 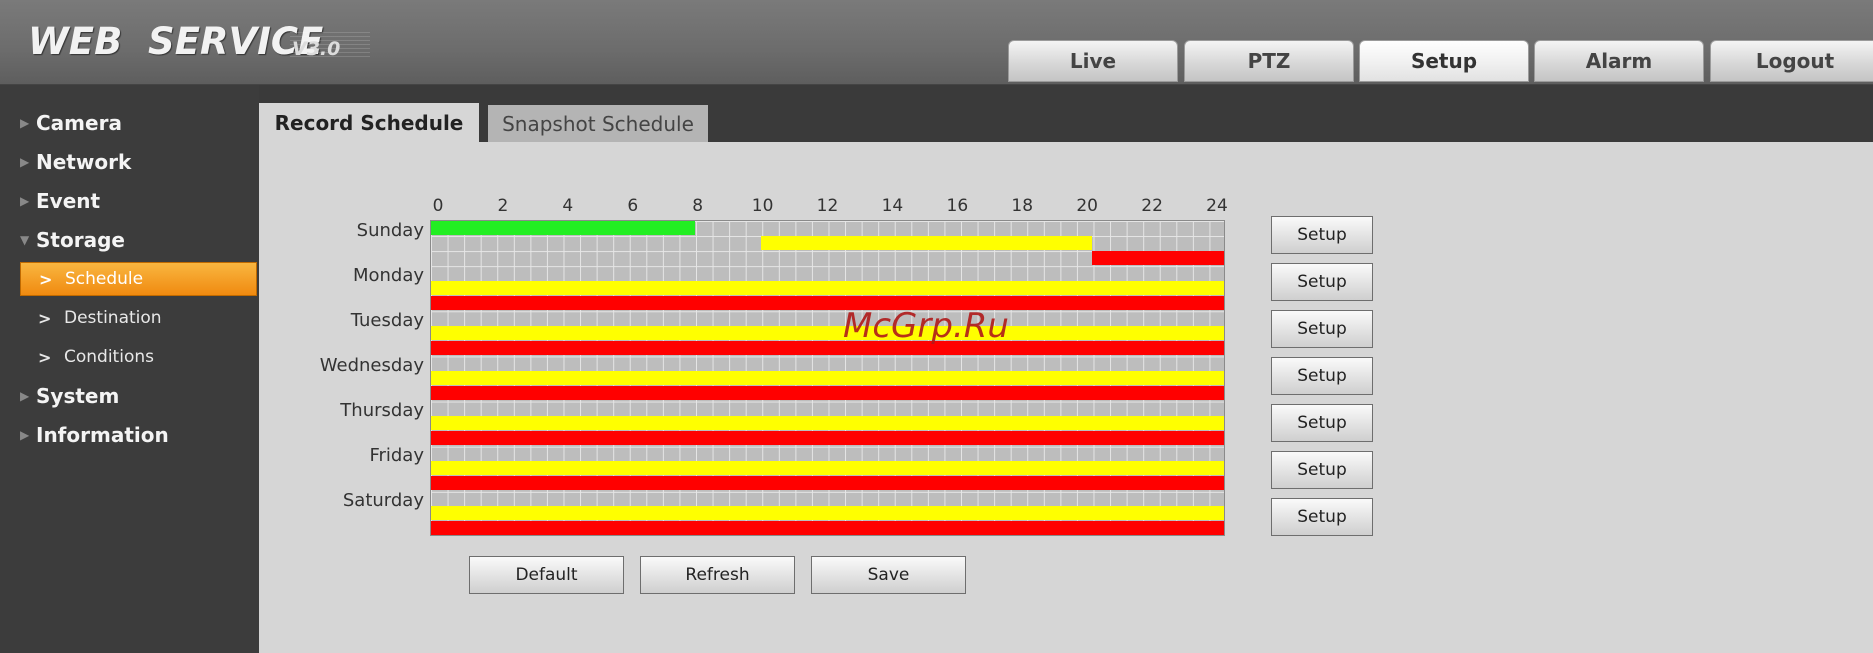 What do you see at coordinates (892, 206) in the screenshot?
I see `hour-label: 14` at bounding box center [892, 206].